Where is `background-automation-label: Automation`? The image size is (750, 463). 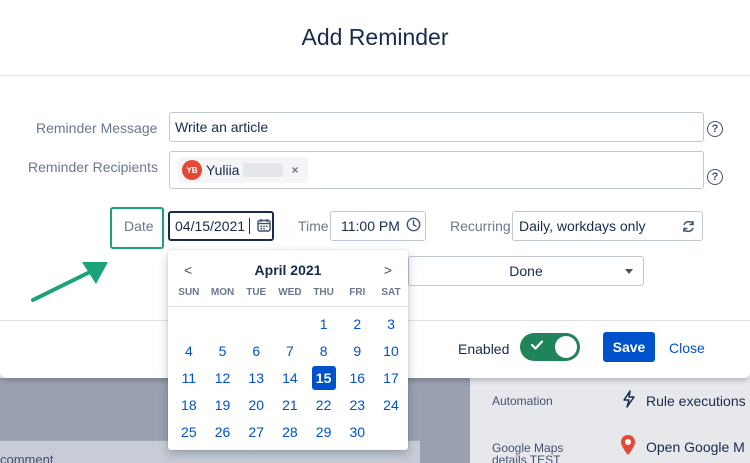 background-automation-label: Automation is located at coordinates (522, 401).